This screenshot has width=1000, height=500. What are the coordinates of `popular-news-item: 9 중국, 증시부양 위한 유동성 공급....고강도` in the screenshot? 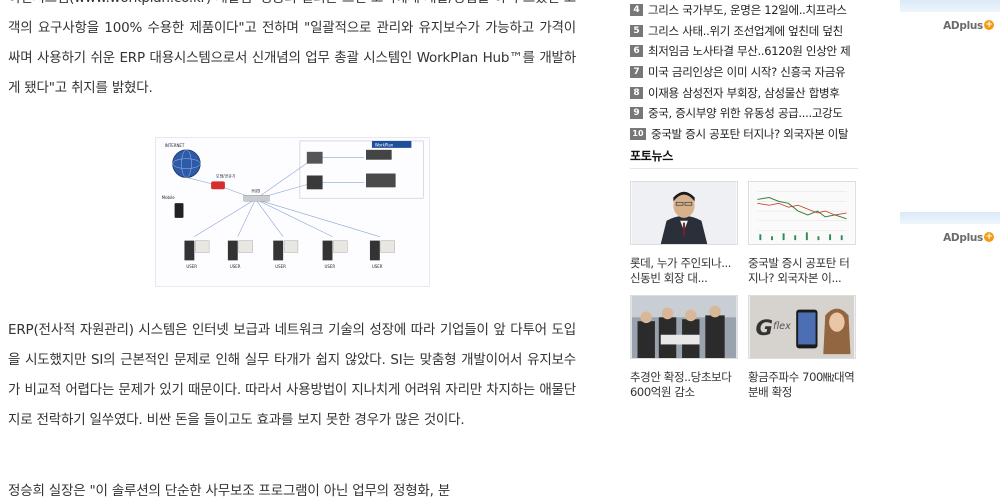 It's located at (746, 113).